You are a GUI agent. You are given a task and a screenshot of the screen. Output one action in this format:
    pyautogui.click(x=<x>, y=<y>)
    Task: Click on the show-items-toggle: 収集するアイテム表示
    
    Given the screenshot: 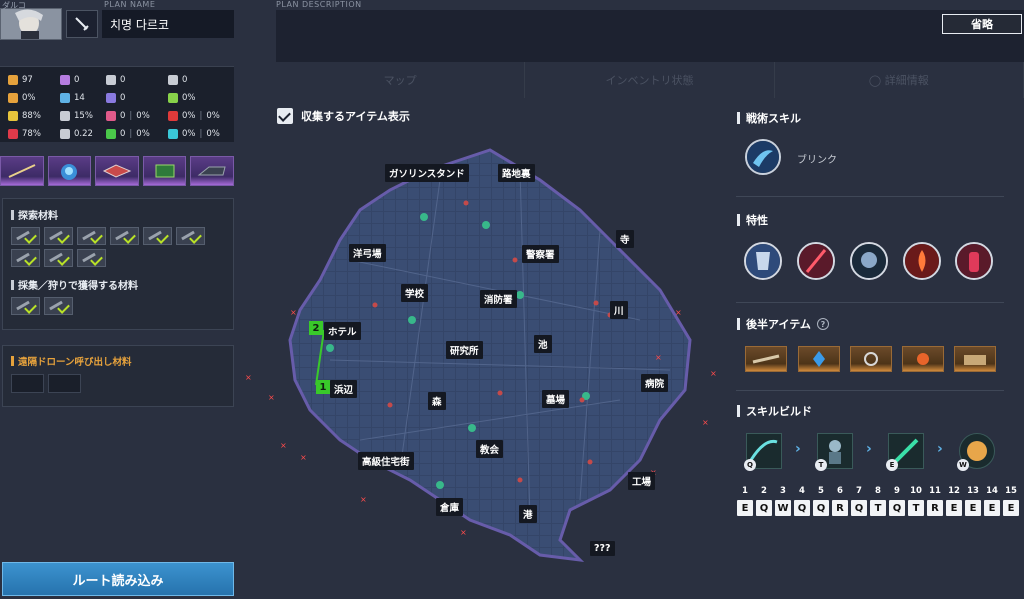 What is the action you would take?
    pyautogui.click(x=343, y=116)
    